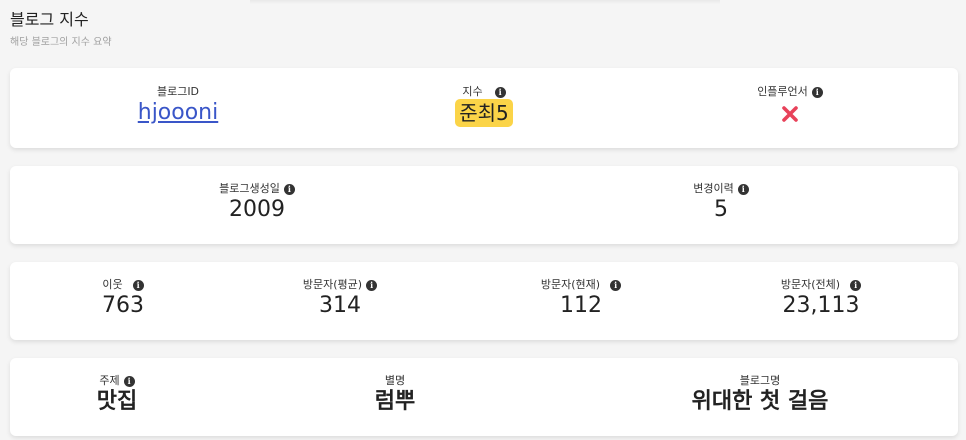 The width and height of the screenshot is (966, 440). What do you see at coordinates (109, 380) in the screenshot?
I see `topic-label-text: 주제` at bounding box center [109, 380].